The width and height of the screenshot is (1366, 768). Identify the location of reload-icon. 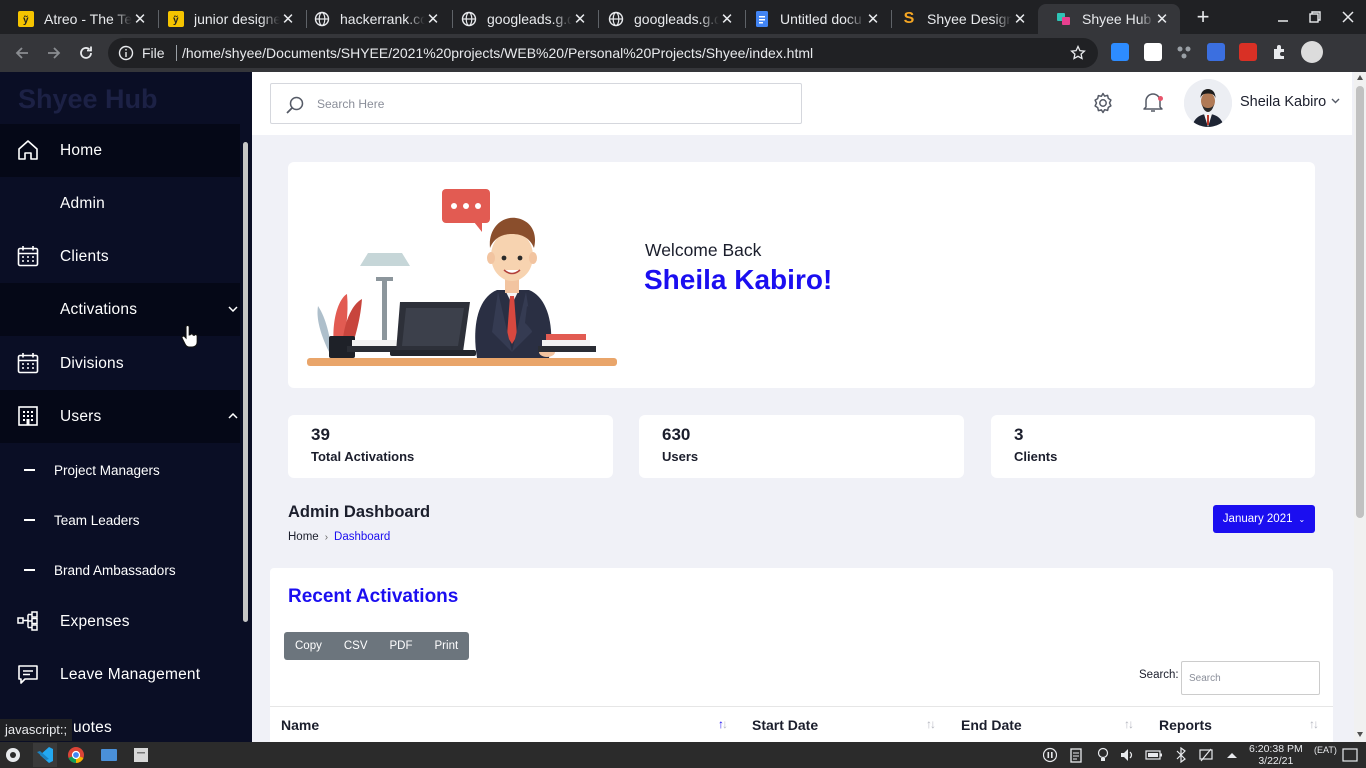
(86, 53).